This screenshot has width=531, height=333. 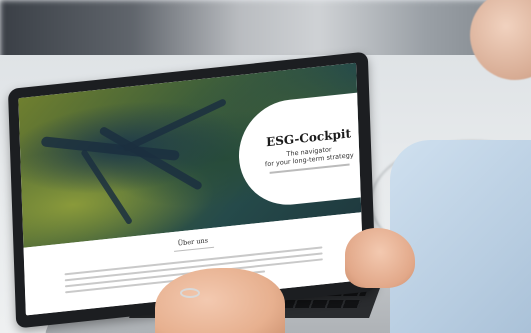 I want to click on about-divider, so click(x=194, y=249).